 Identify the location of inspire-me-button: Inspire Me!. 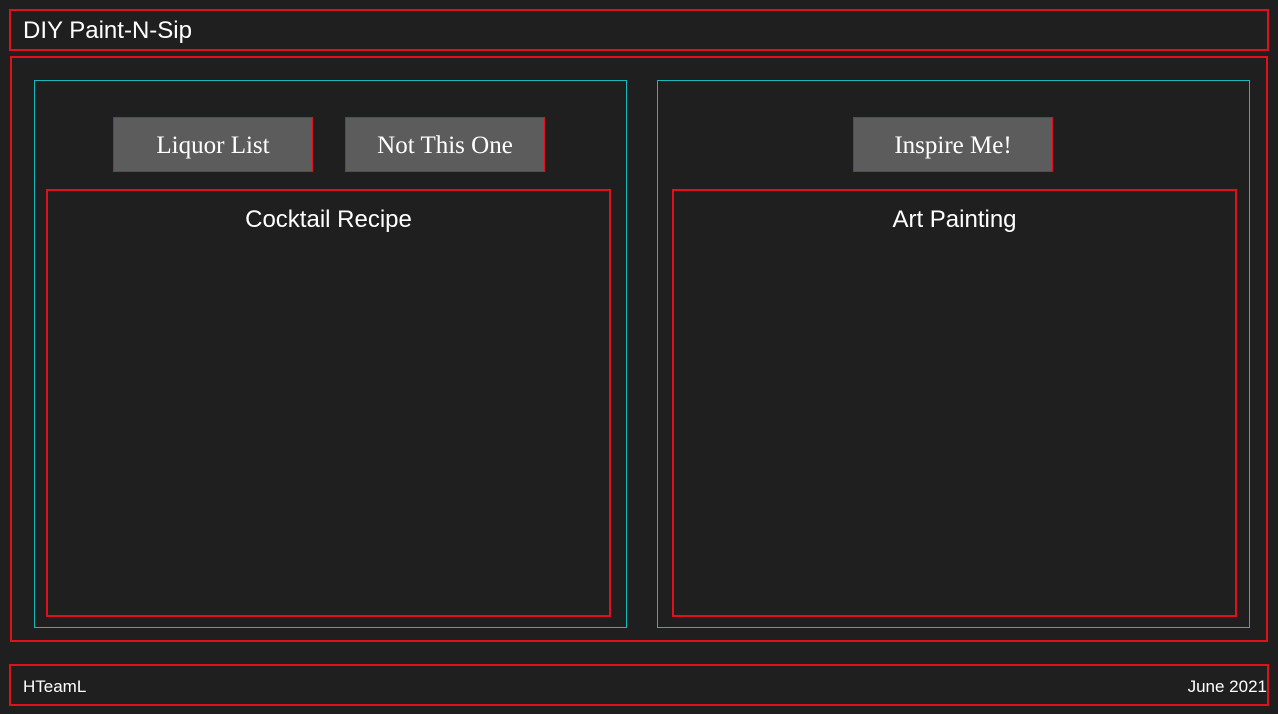
(953, 144).